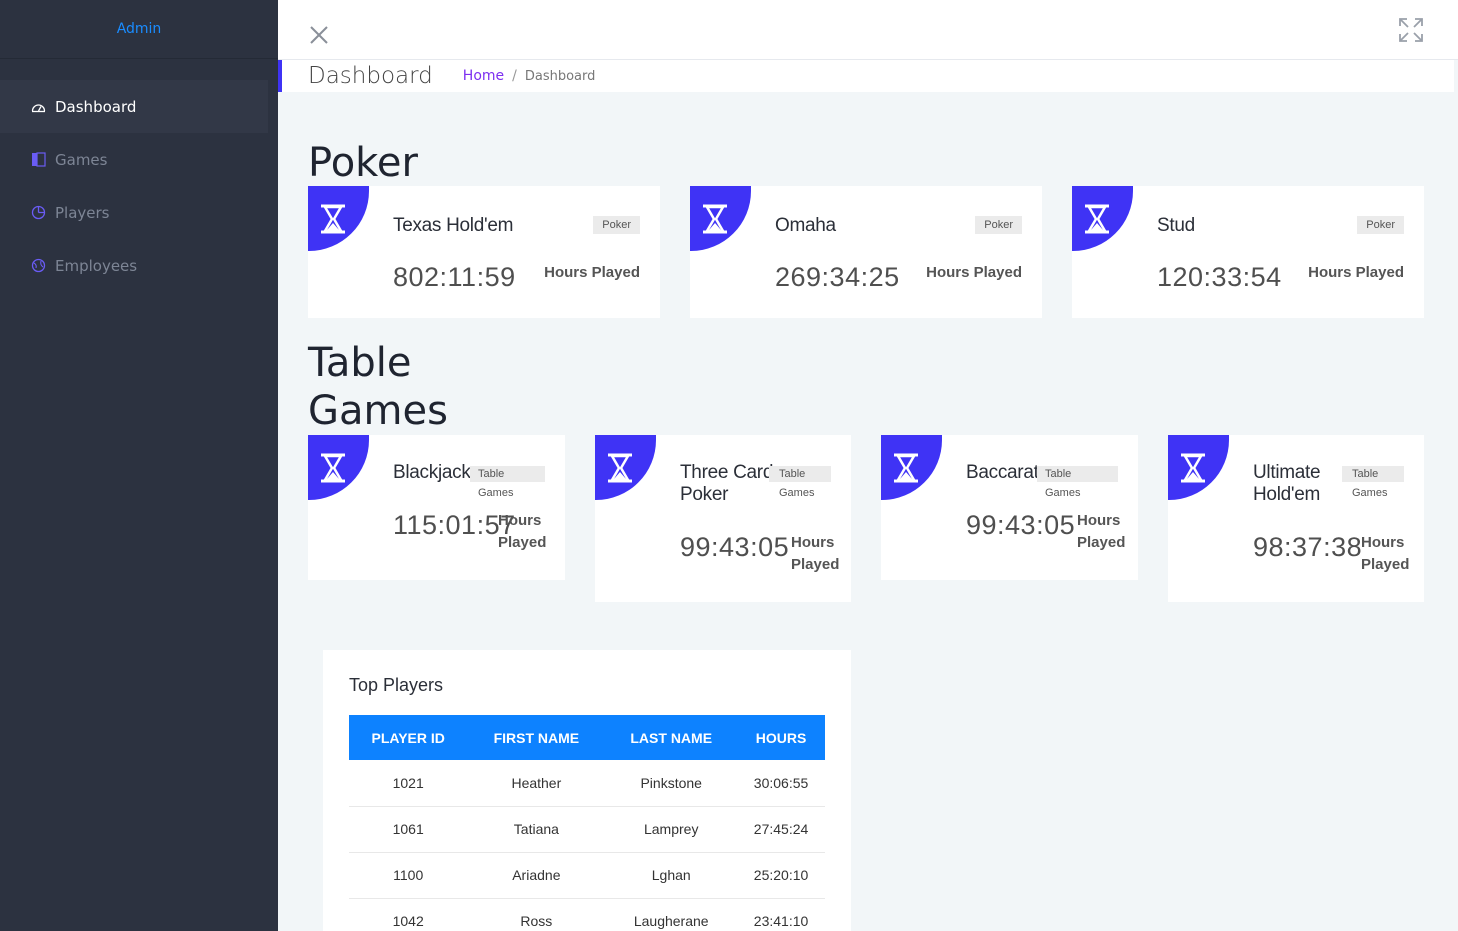  I want to click on table-row: 1061 Tatiana Lamprey 27:45:24, so click(587, 829).